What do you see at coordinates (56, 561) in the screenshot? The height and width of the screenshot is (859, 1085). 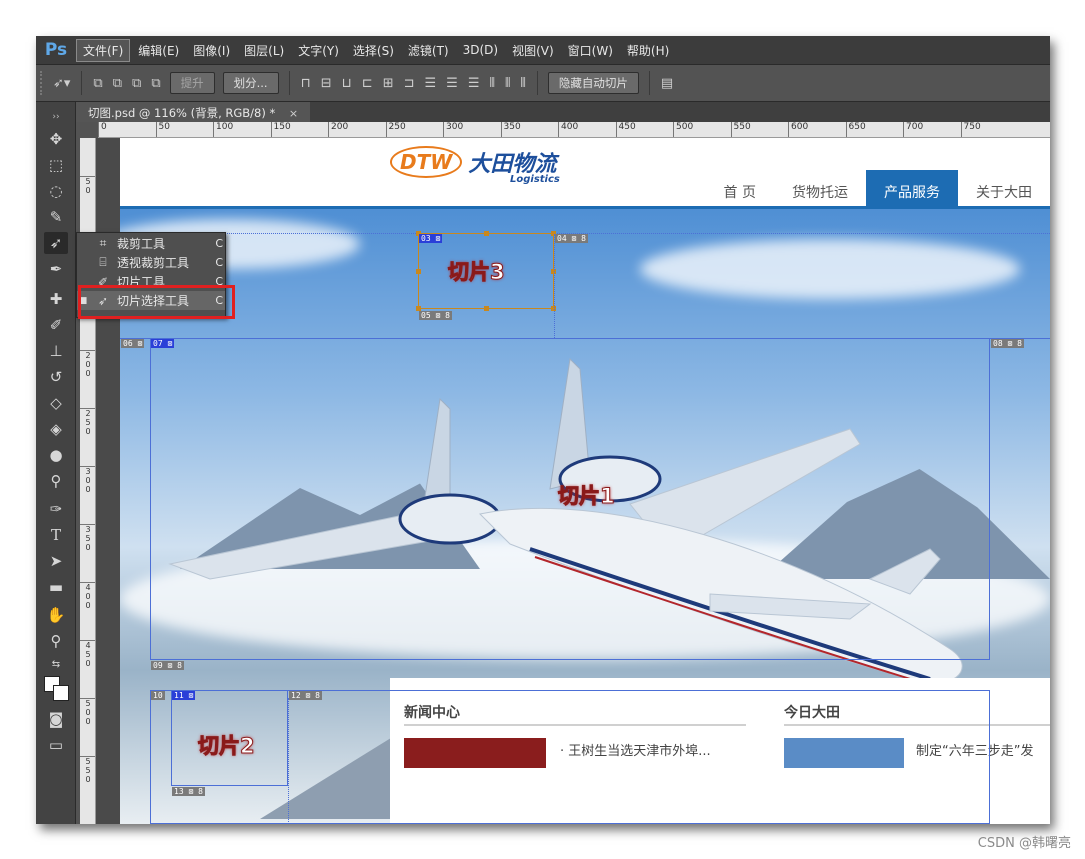 I see `path-select-tool-icon: ➤` at bounding box center [56, 561].